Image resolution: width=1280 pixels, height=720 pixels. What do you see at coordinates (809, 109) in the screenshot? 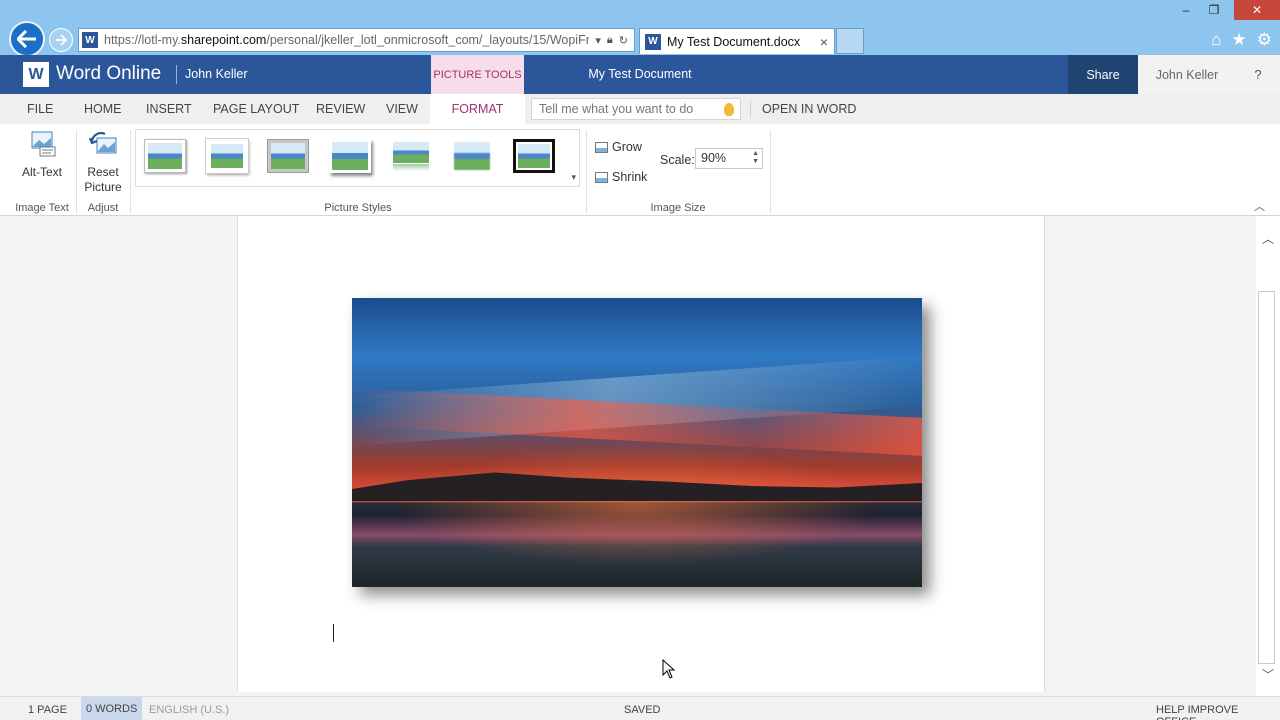
I see `open-in-word-button: OPEN IN WORD` at bounding box center [809, 109].